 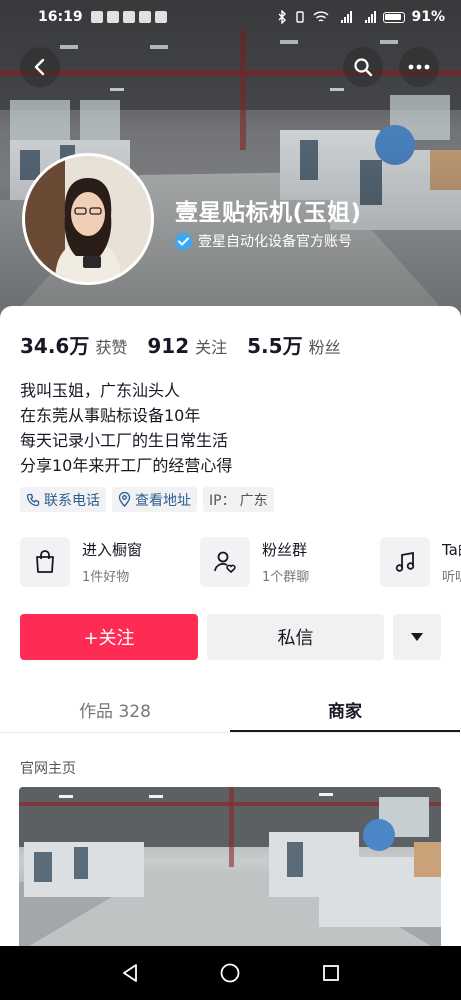 I want to click on feature-fan-group: 粉丝群 1个群聊, so click(x=290, y=562).